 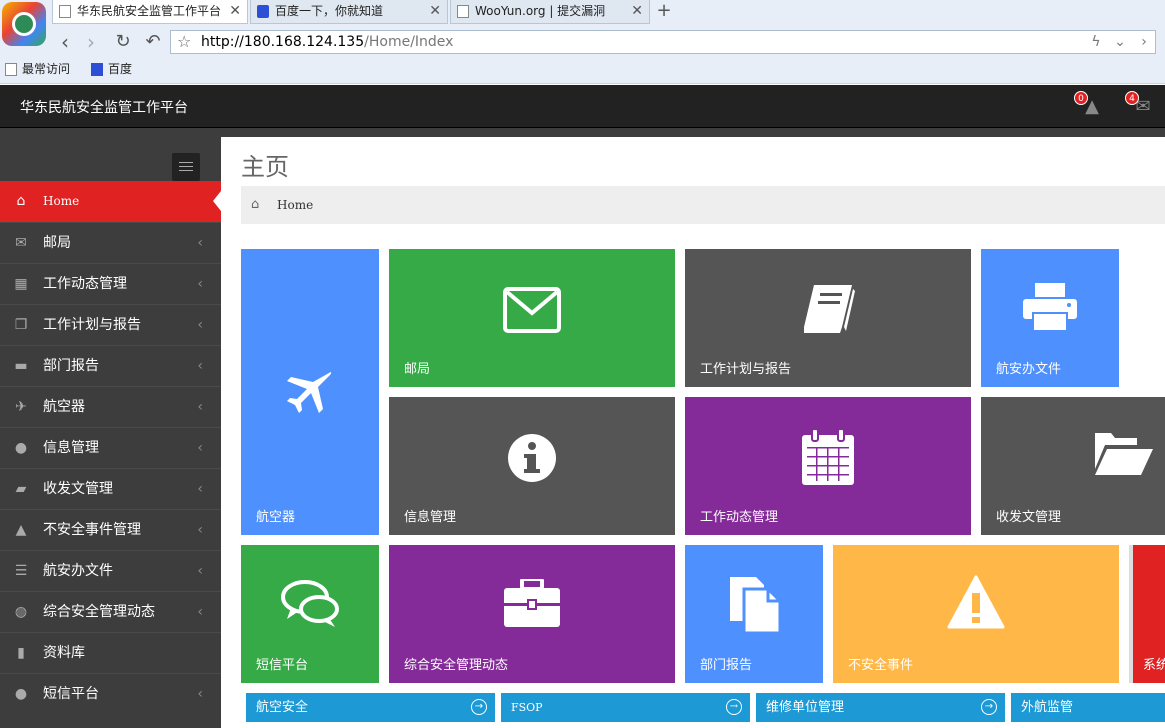 I want to click on alerts-button: ▲ 0, so click(x=1089, y=105).